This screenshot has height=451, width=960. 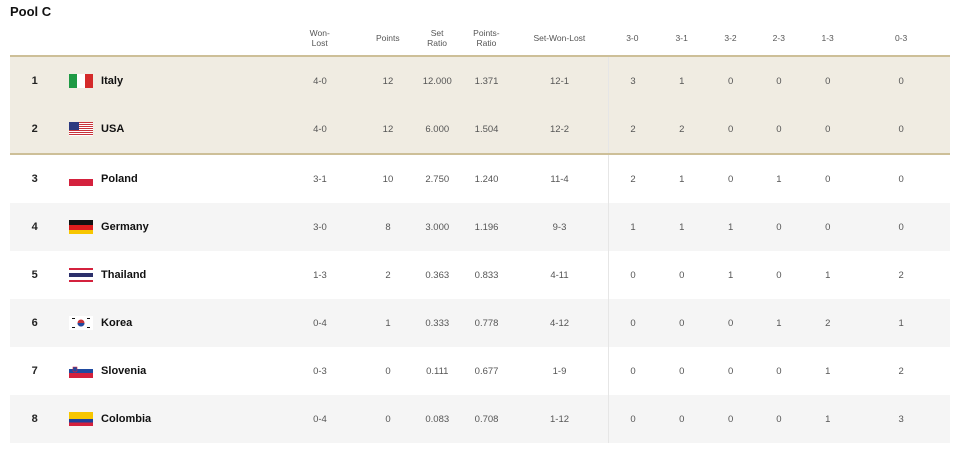 What do you see at coordinates (31, 11) in the screenshot?
I see `pool-title: Pool C` at bounding box center [31, 11].